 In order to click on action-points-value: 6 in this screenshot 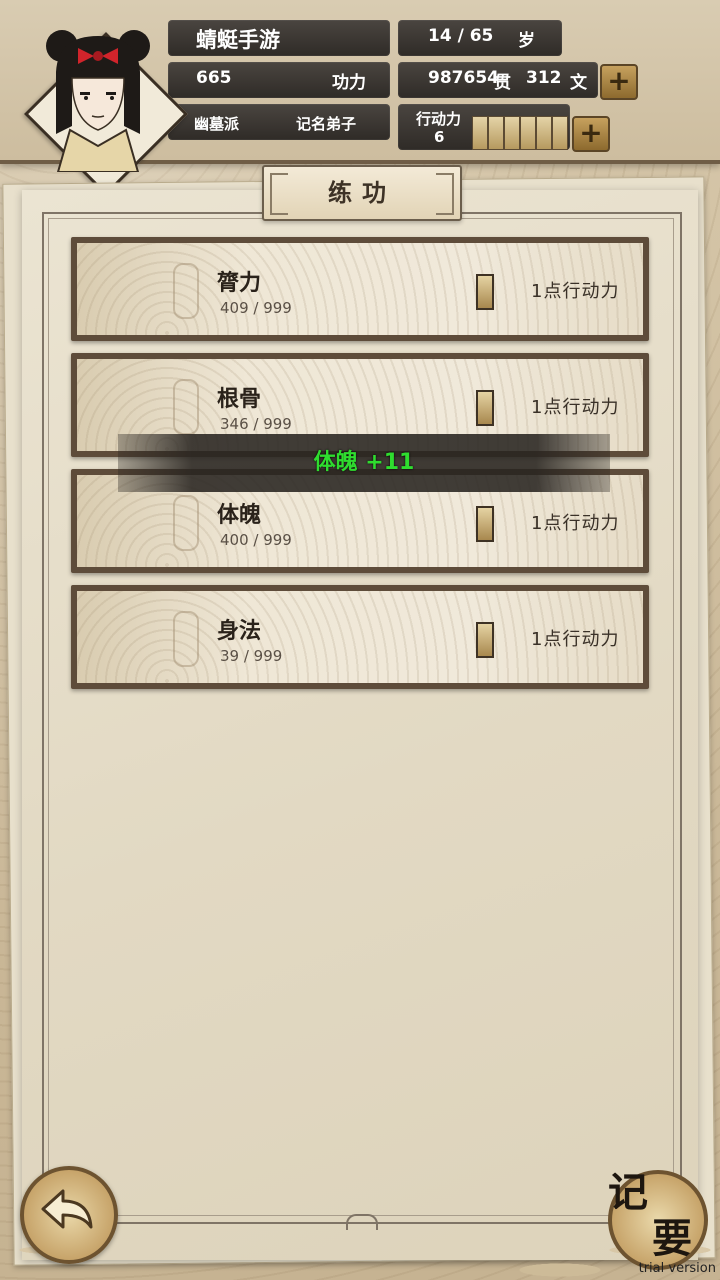, I will do `click(439, 137)`.